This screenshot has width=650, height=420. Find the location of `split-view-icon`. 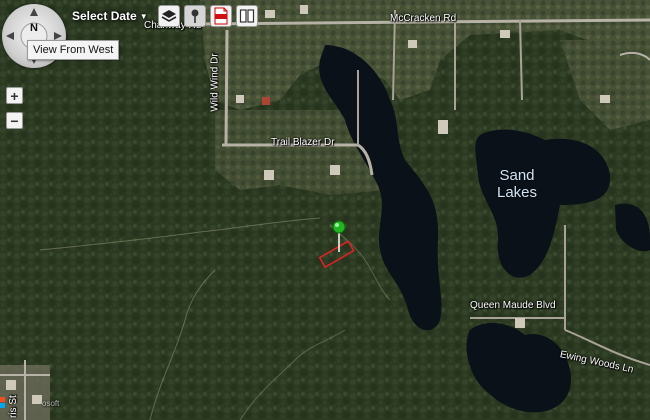

split-view-icon is located at coordinates (246, 16).